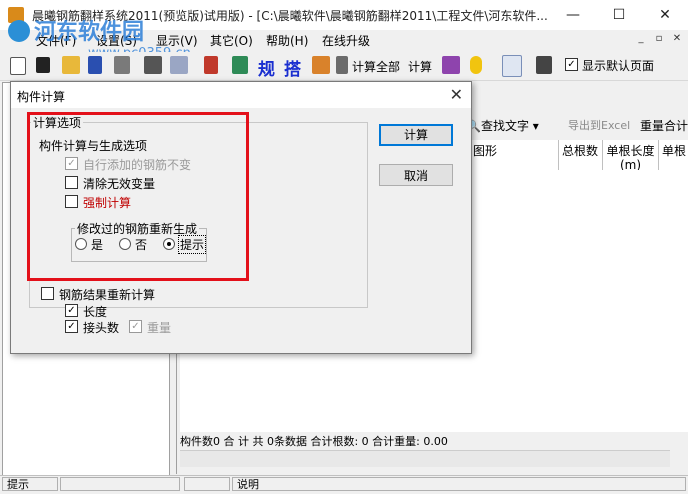 The image size is (688, 494). What do you see at coordinates (292, 67) in the screenshot?
I see `da-button: 搭` at bounding box center [292, 67].